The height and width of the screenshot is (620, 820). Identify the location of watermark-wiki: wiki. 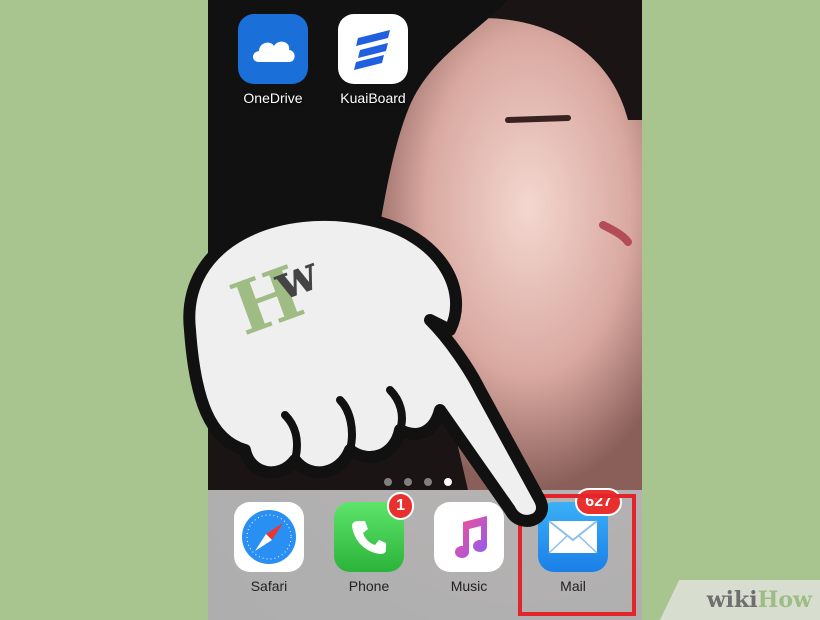
(732, 600).